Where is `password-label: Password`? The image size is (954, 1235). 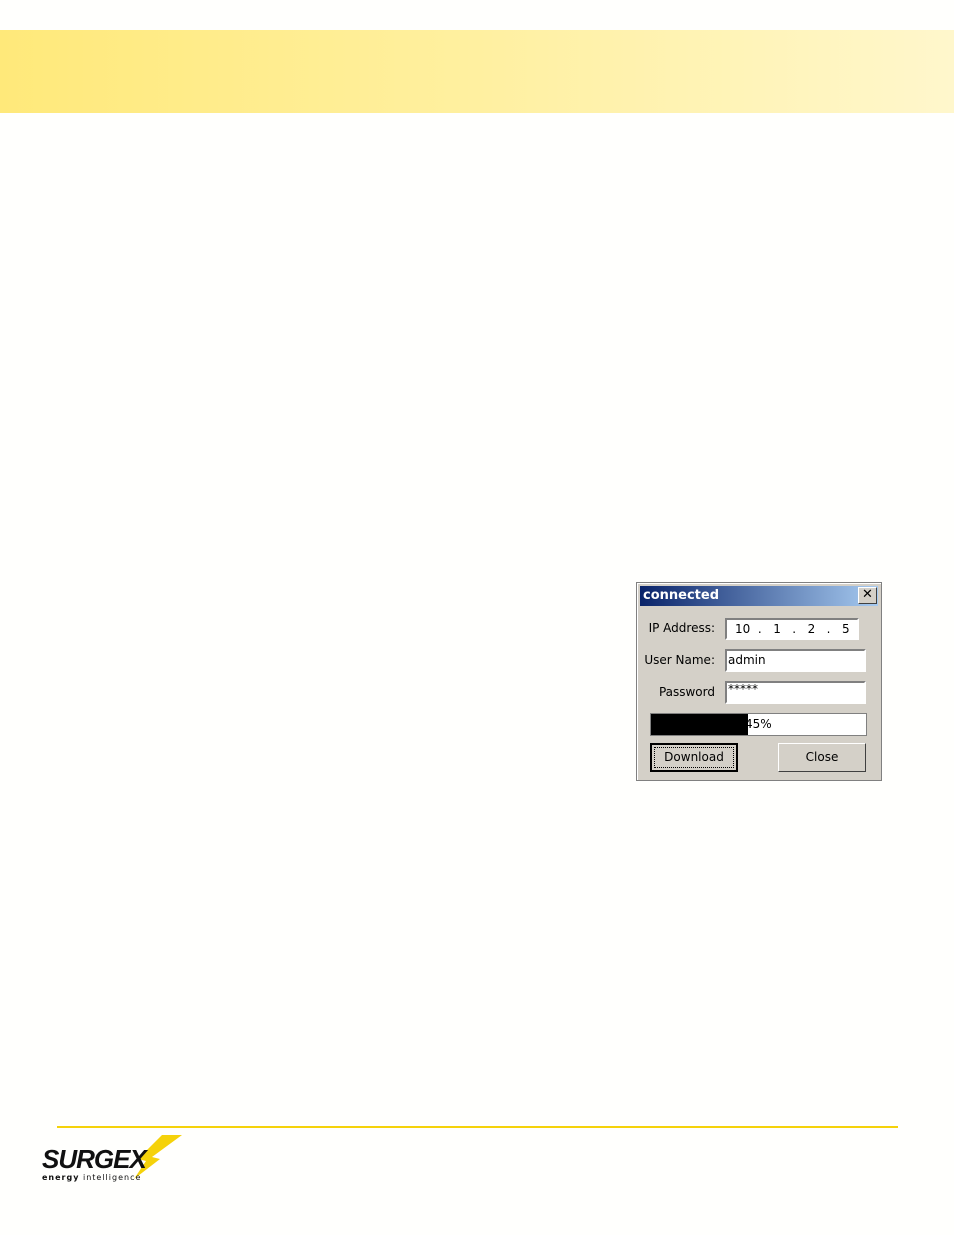
password-label: Password is located at coordinates (686, 692).